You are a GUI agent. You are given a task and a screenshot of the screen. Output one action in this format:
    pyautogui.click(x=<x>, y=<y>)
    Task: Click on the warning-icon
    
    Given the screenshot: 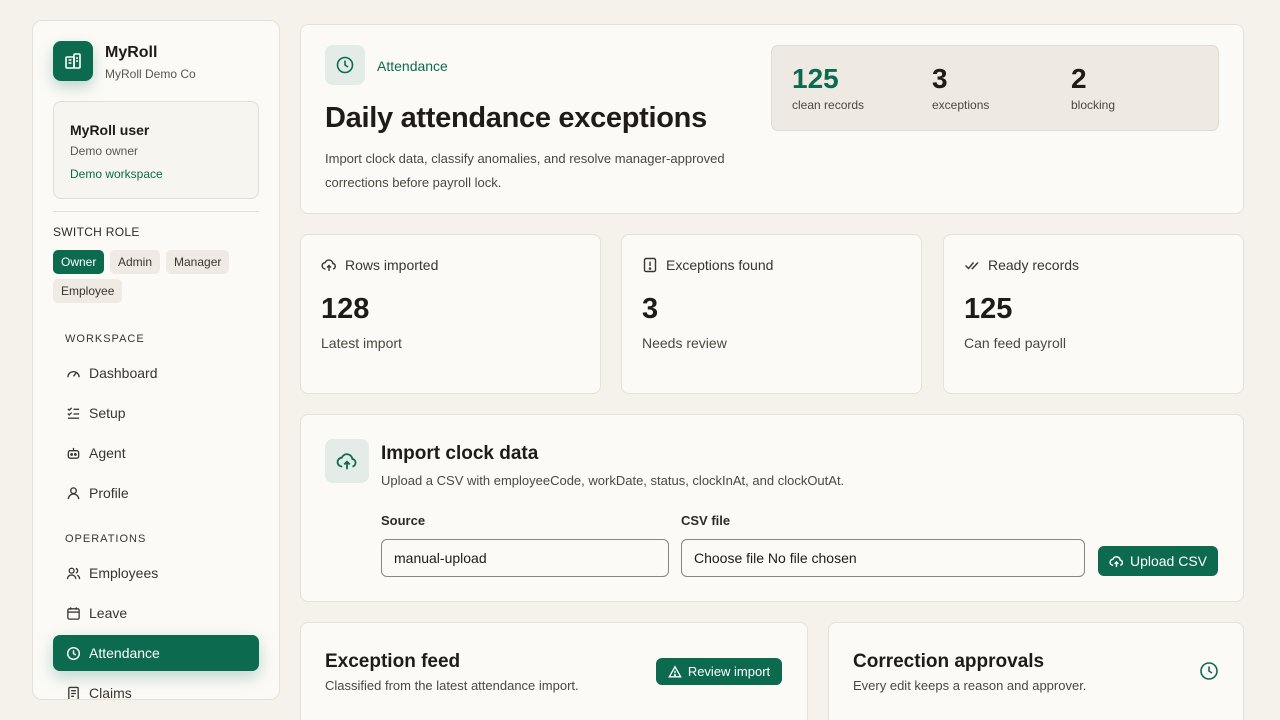 What is the action you would take?
    pyautogui.click(x=675, y=671)
    